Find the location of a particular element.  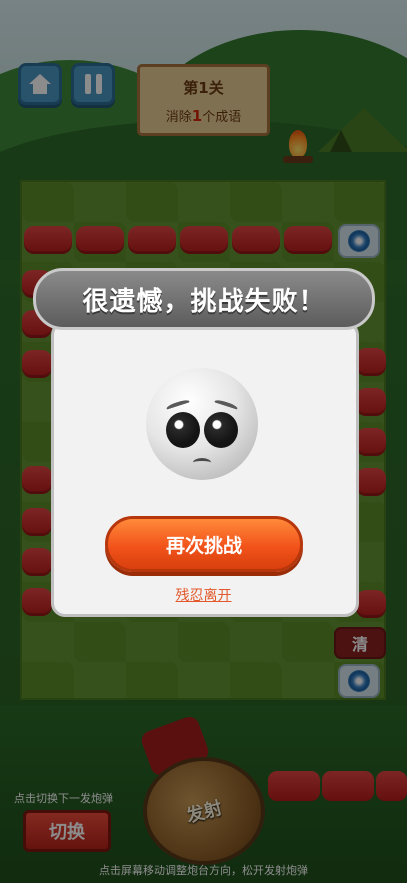

leave-link: 残忍离开 is located at coordinates (203, 595).